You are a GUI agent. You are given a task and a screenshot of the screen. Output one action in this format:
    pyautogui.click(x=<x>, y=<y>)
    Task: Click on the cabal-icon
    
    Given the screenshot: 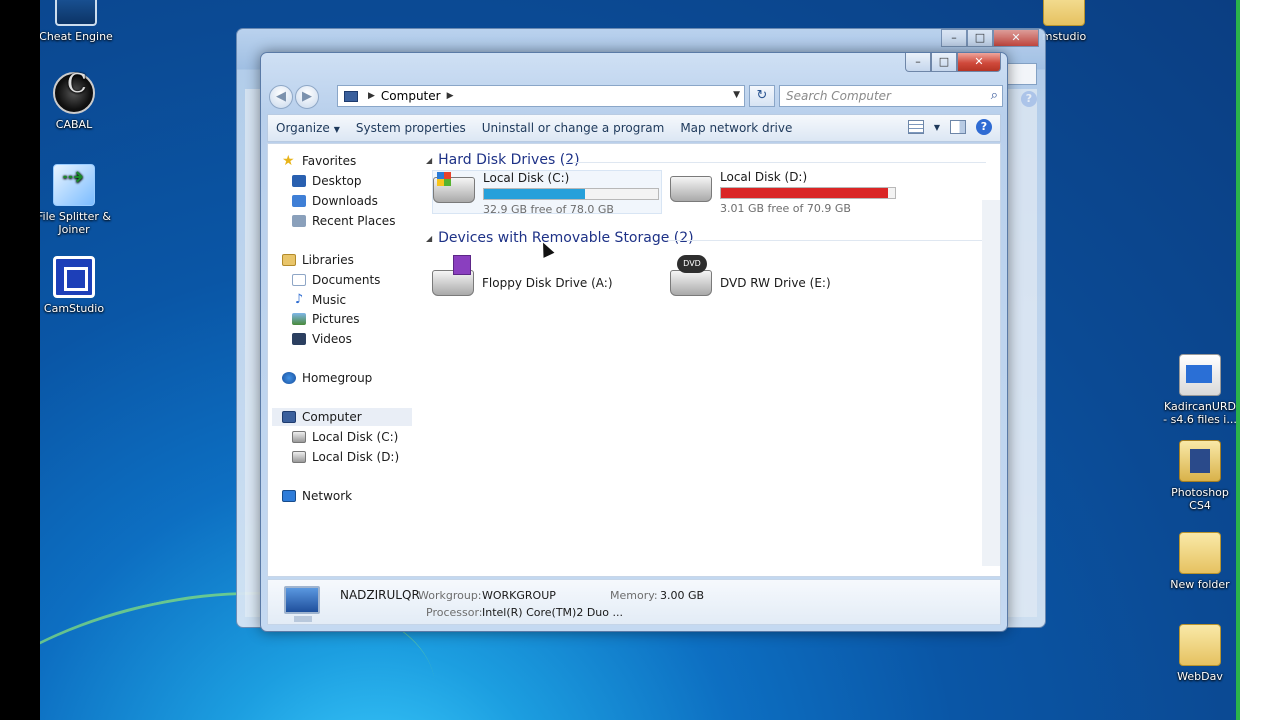 What is the action you would take?
    pyautogui.click(x=74, y=93)
    